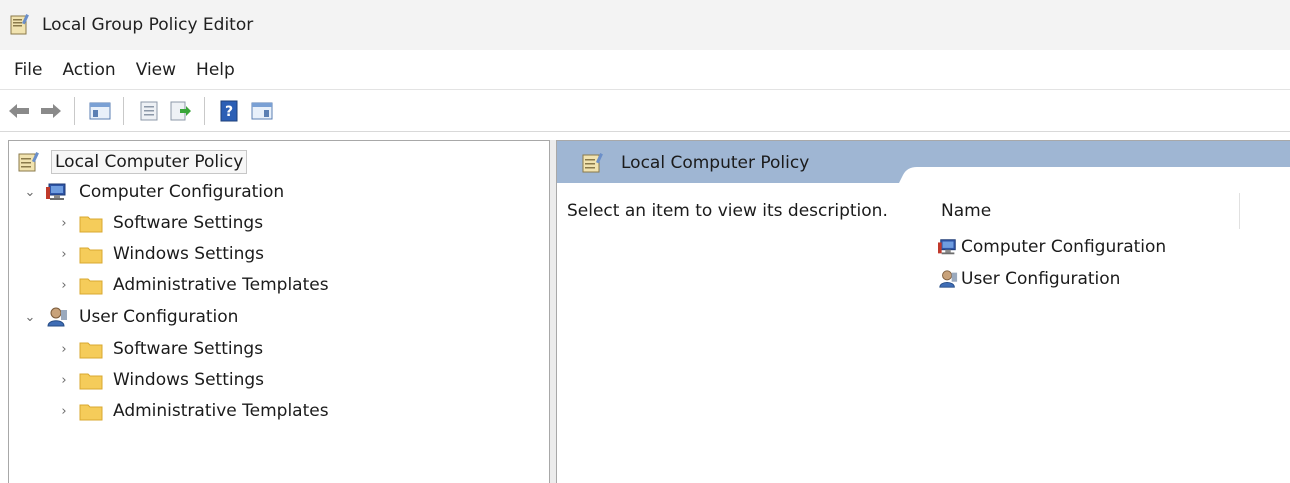 This screenshot has height=483, width=1290. What do you see at coordinates (156, 70) in the screenshot?
I see `menu-view: View` at bounding box center [156, 70].